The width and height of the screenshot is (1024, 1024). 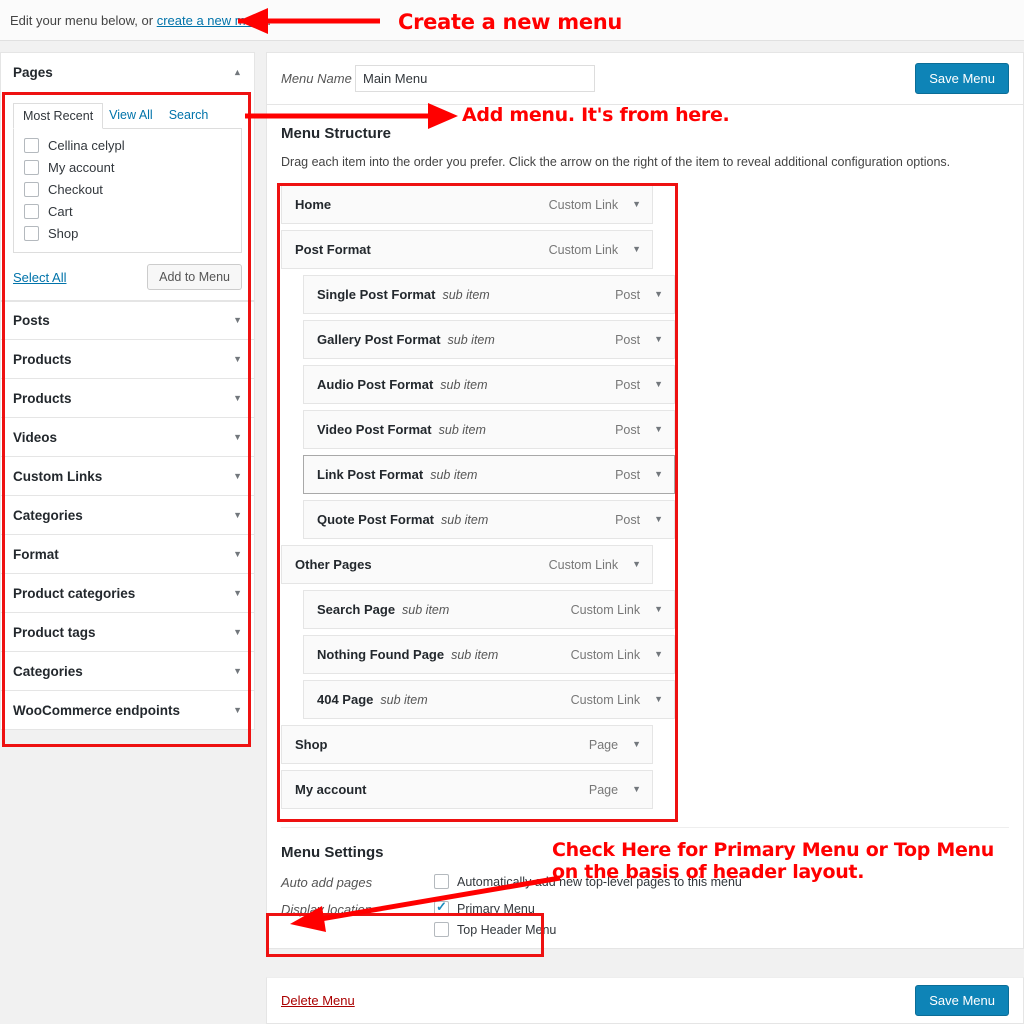 What do you see at coordinates (58, 476) in the screenshot?
I see `accordion-label: Custom Links` at bounding box center [58, 476].